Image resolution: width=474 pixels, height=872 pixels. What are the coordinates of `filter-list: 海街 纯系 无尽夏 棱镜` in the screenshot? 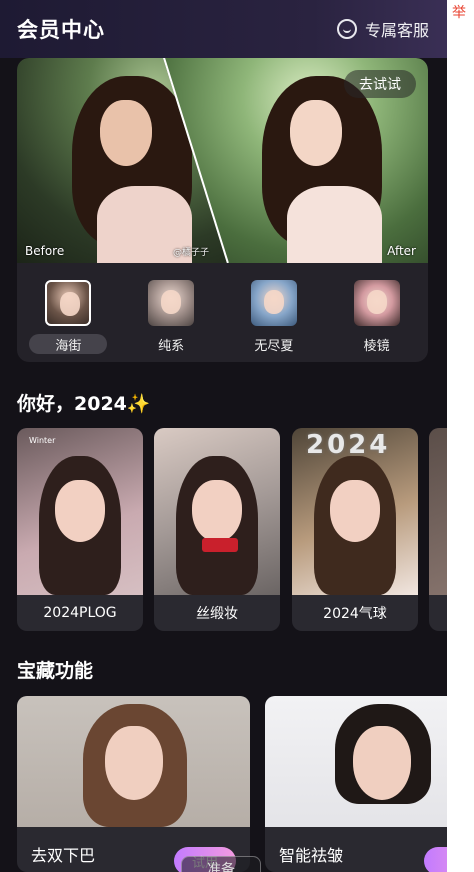 It's located at (222, 312).